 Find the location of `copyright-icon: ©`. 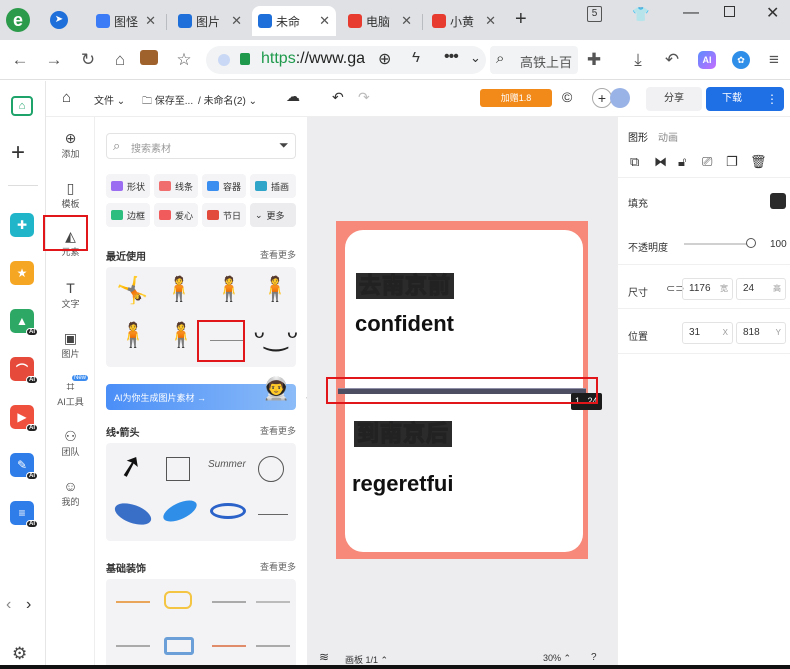

copyright-icon: © is located at coordinates (567, 97).